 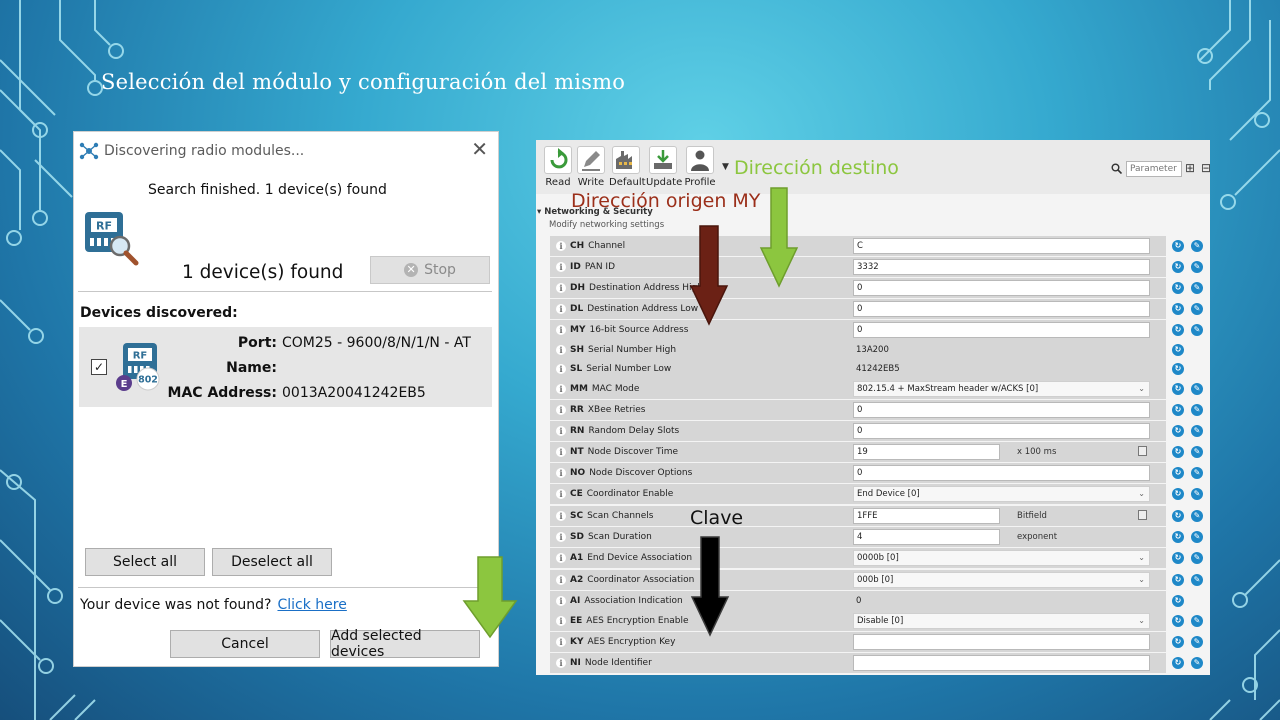 I want to click on param-value-select: 0000b [0] ⌄, so click(x=1001, y=558).